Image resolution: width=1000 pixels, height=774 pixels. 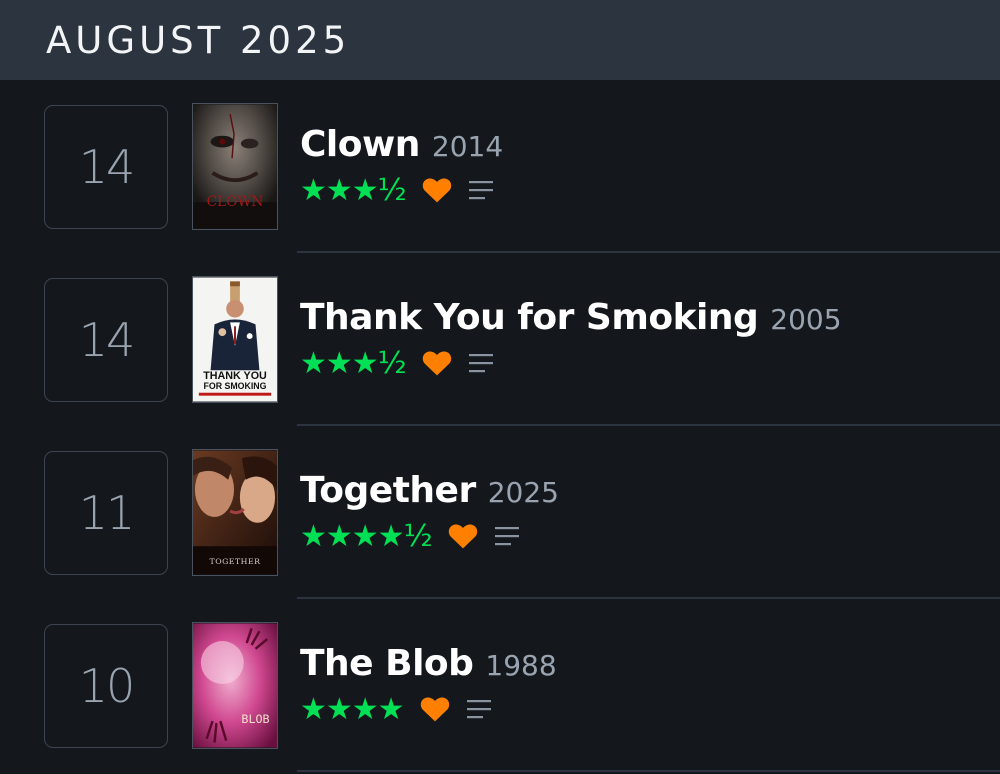 What do you see at coordinates (255, 719) in the screenshot?
I see `poster-title-text: BLOB` at bounding box center [255, 719].